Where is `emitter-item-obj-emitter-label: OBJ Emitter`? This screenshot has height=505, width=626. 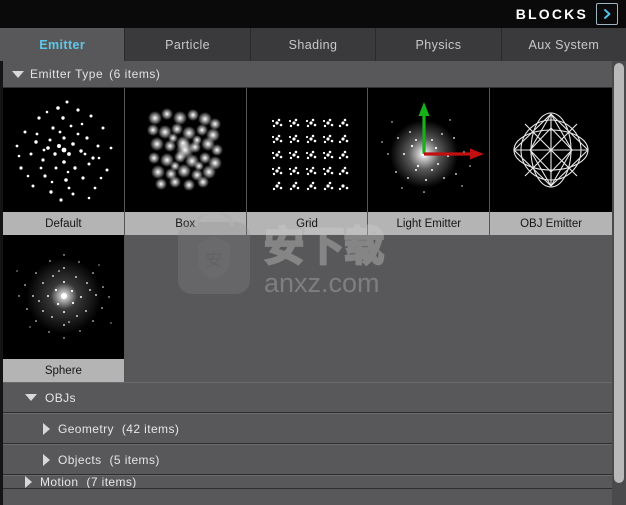 emitter-item-obj-emitter-label: OBJ Emitter is located at coordinates (551, 223).